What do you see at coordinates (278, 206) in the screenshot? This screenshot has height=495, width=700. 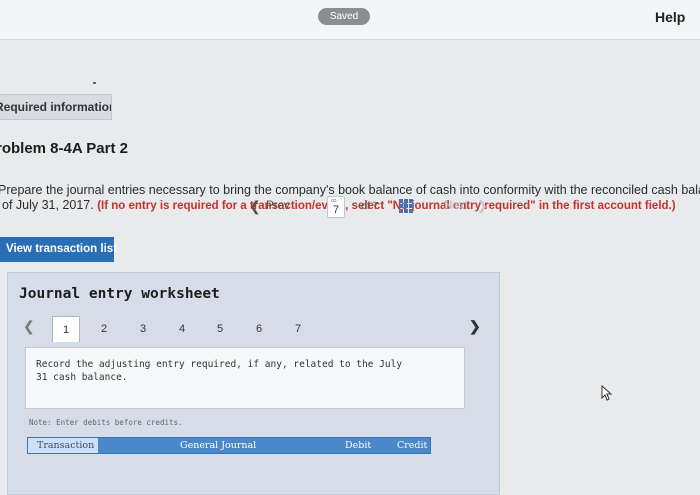 I see `prev-button: Prev` at bounding box center [278, 206].